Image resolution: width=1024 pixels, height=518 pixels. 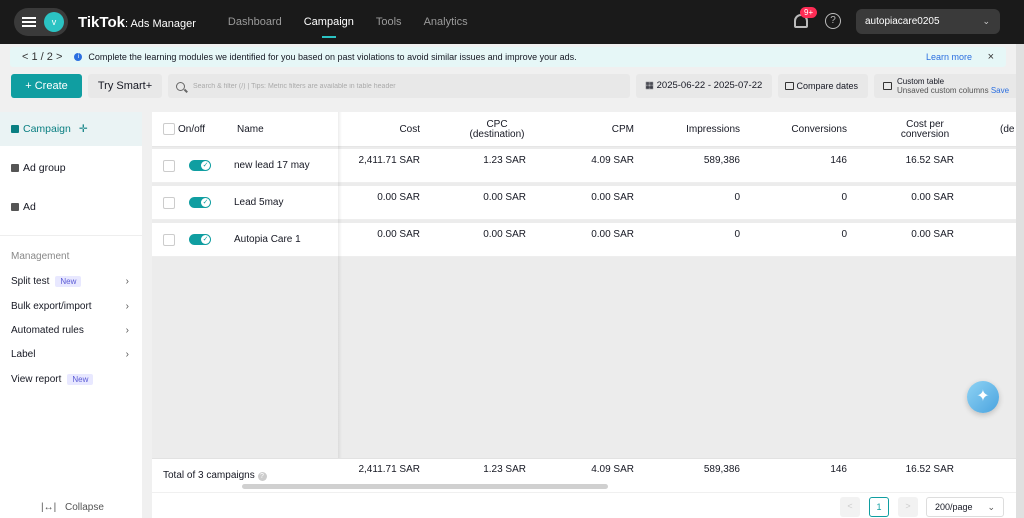 I want to click on nav-tab-dashboard: Dashboard, so click(x=255, y=22).